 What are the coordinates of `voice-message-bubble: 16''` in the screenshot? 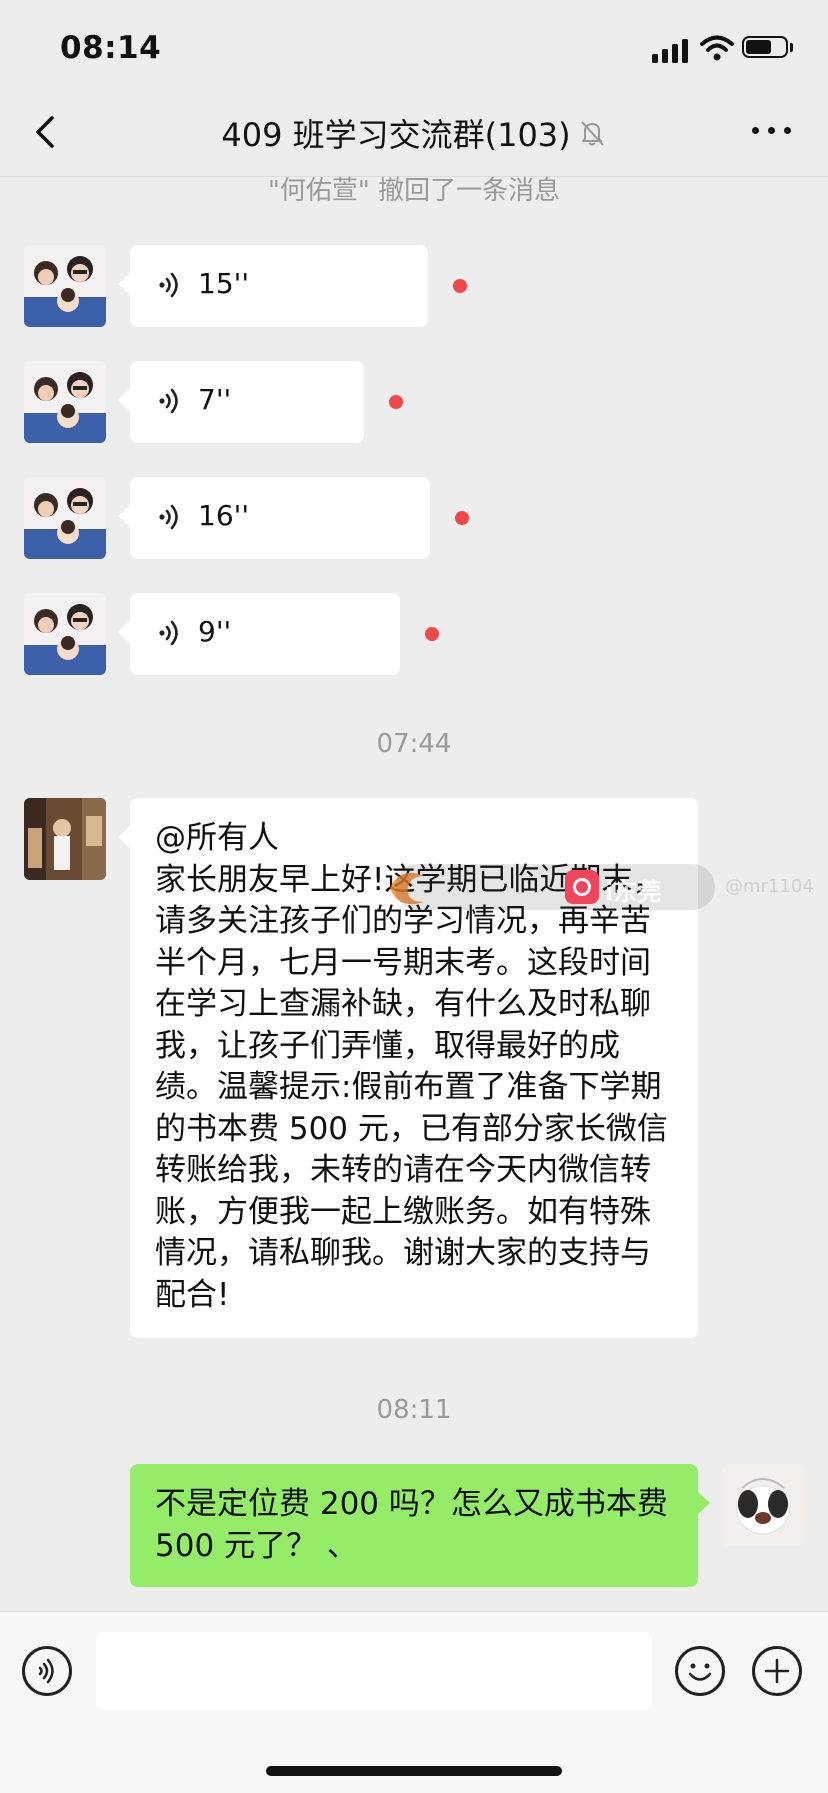 It's located at (274, 518).